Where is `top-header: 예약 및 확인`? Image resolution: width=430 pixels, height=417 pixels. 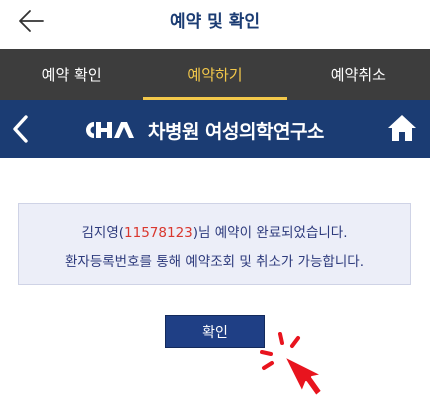
top-header: 예약 및 확인 is located at coordinates (215, 24).